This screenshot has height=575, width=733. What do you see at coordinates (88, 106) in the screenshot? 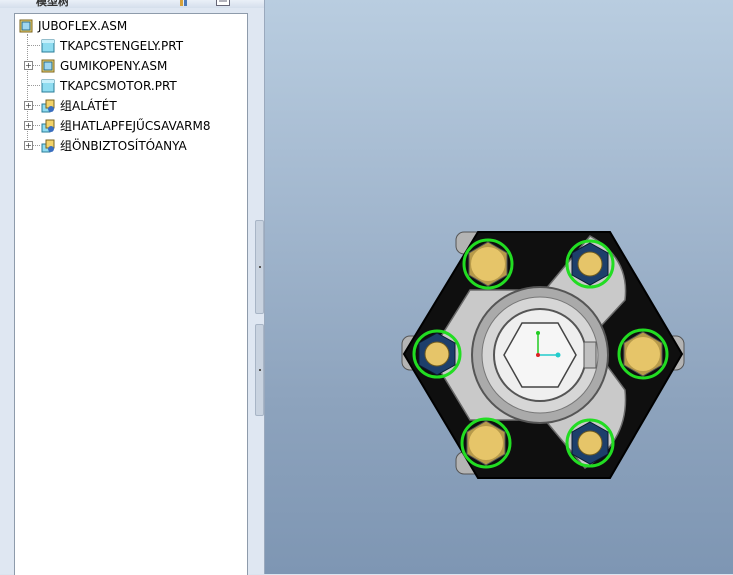
I see `tree-item-label: 组ALÁTÉT` at bounding box center [88, 106].